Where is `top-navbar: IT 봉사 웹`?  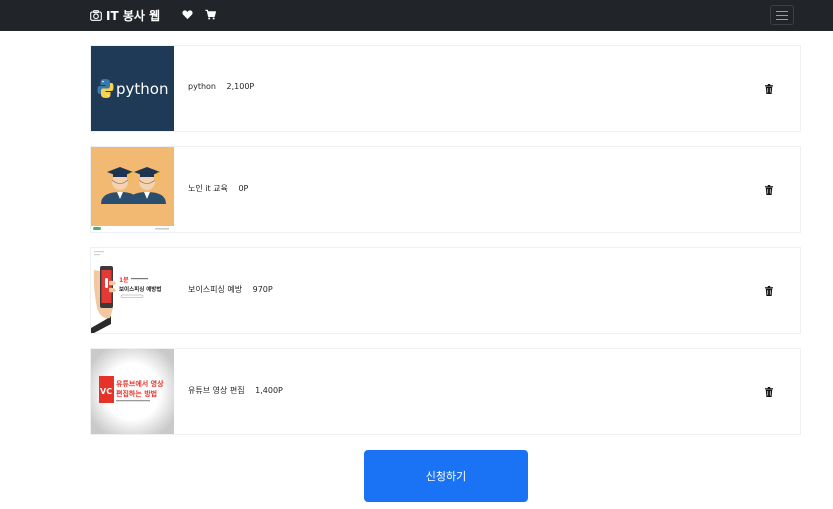
top-navbar: IT 봉사 웹 is located at coordinates (416, 15).